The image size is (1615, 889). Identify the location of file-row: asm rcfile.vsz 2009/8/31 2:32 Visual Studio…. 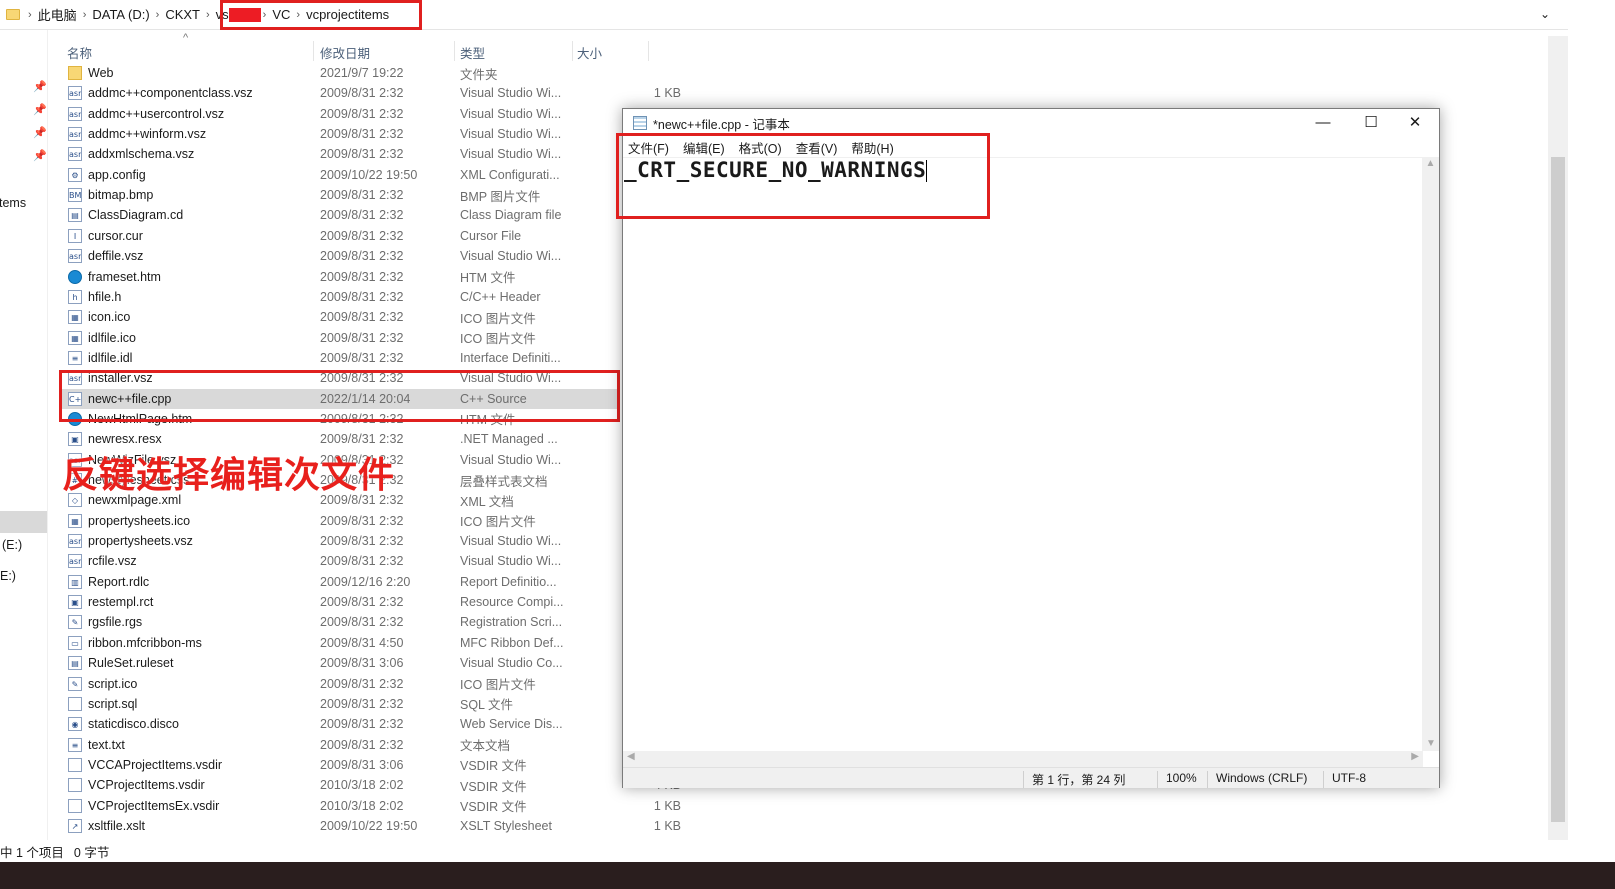
(370, 561).